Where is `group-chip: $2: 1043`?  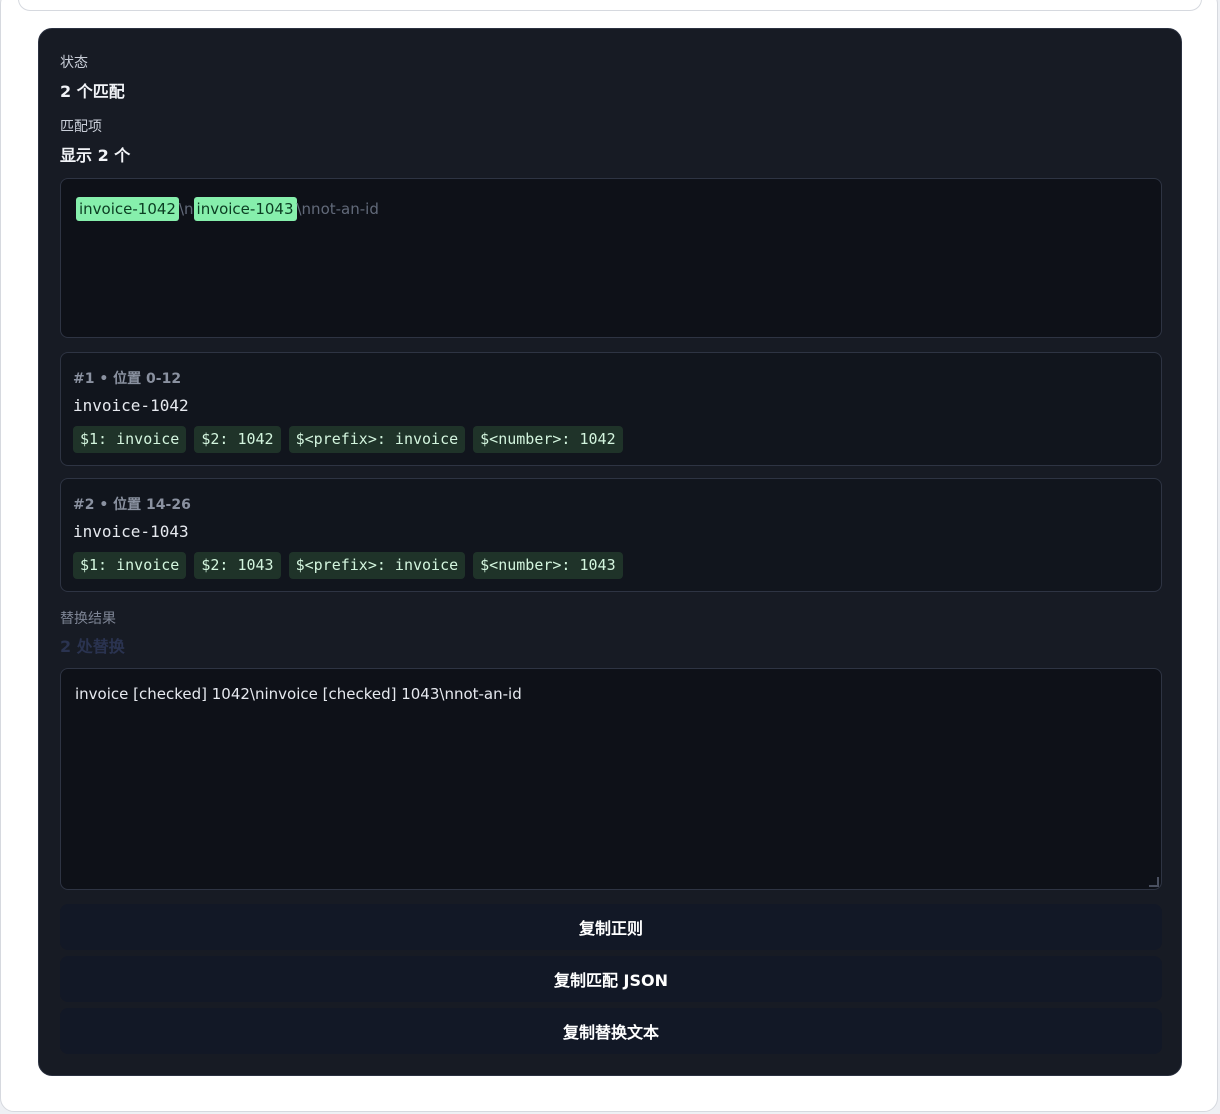 group-chip: $2: 1043 is located at coordinates (237, 565).